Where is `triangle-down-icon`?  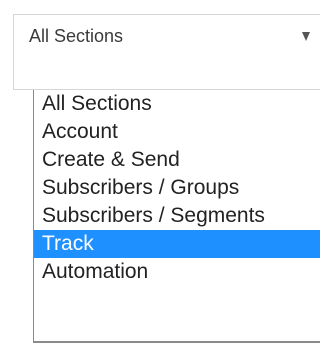 triangle-down-icon is located at coordinates (306, 36).